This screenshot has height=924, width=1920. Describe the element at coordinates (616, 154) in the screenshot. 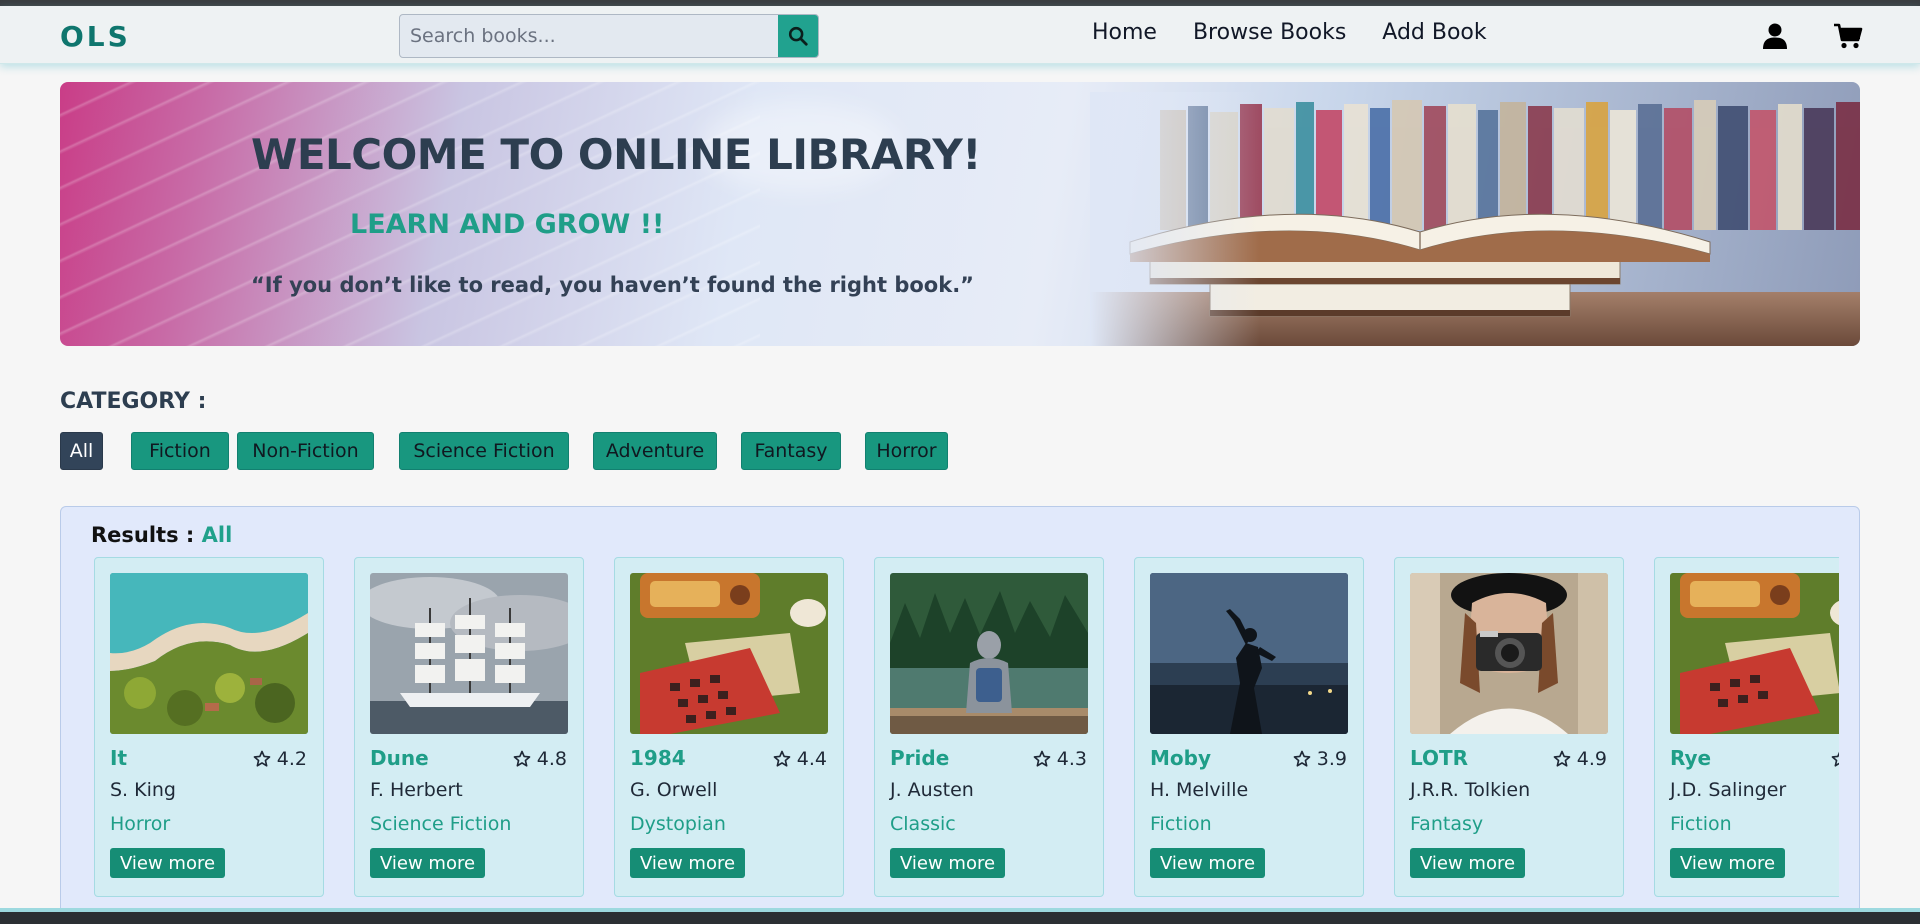

I see `hero-title: WELCOME TO ONLINE LIBRARY!` at that location.